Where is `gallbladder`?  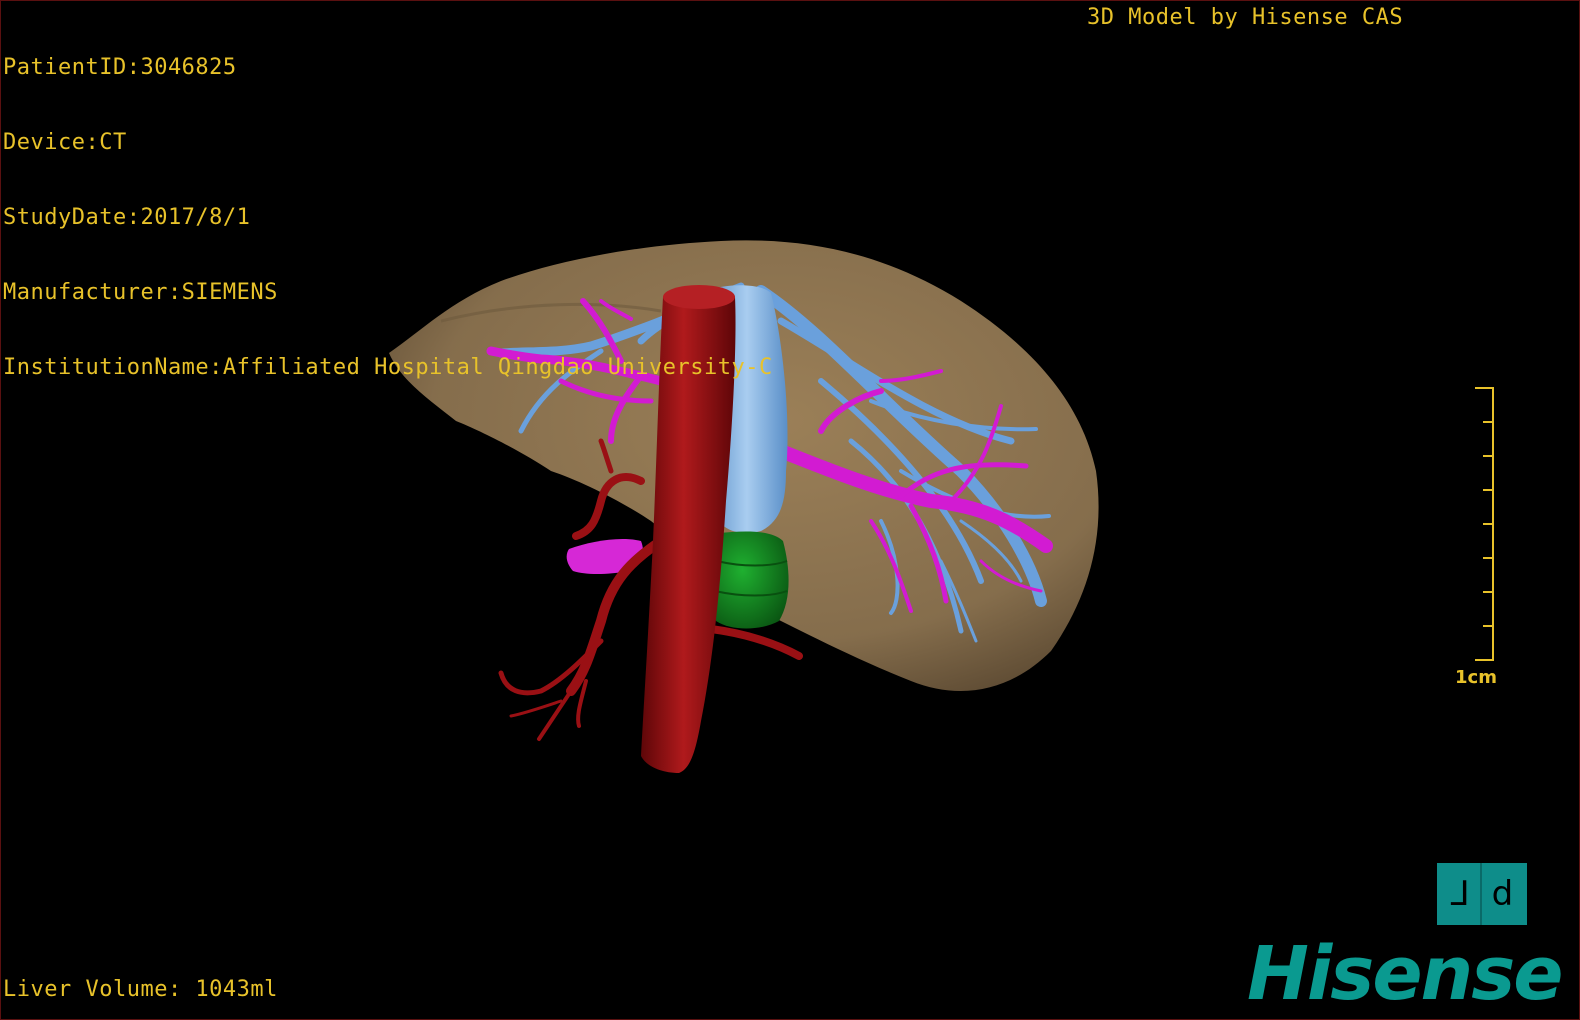
gallbladder is located at coordinates (750, 580).